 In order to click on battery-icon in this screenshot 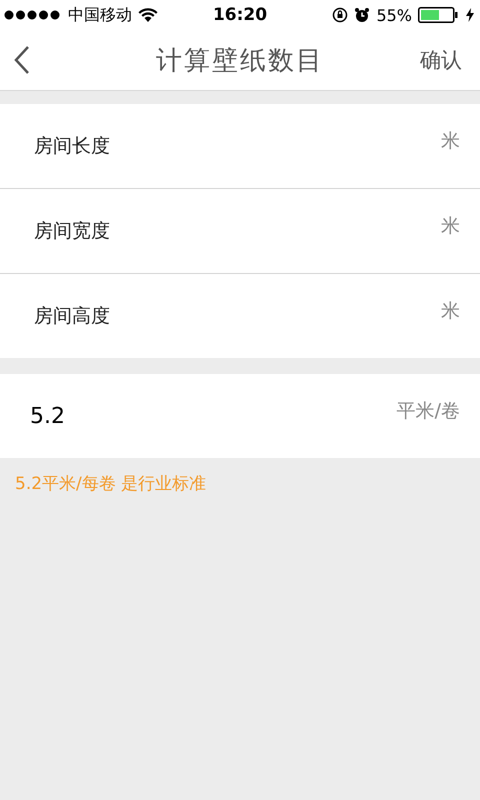, I will do `click(439, 15)`.